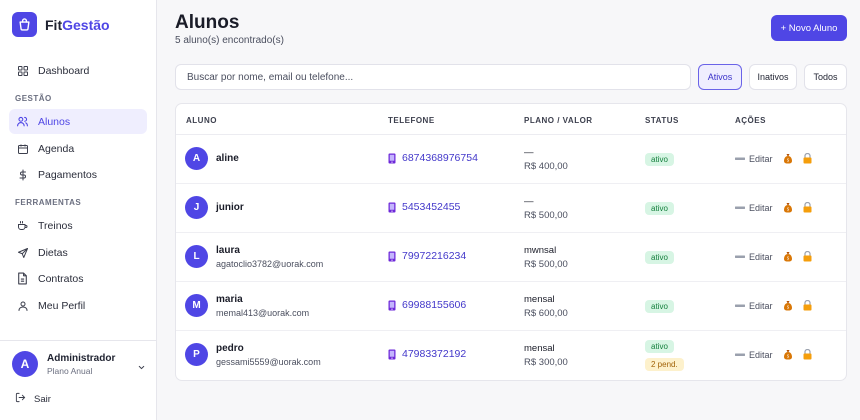 The width and height of the screenshot is (860, 420). What do you see at coordinates (67, 174) in the screenshot?
I see `sidebar-item-label: Pagamentos` at bounding box center [67, 174].